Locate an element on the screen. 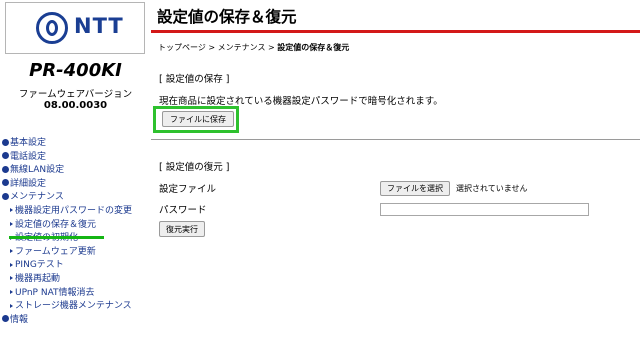  breadcrumb: トップページ > メンテナンス > 設定値の保存＆復元 is located at coordinates (253, 47).